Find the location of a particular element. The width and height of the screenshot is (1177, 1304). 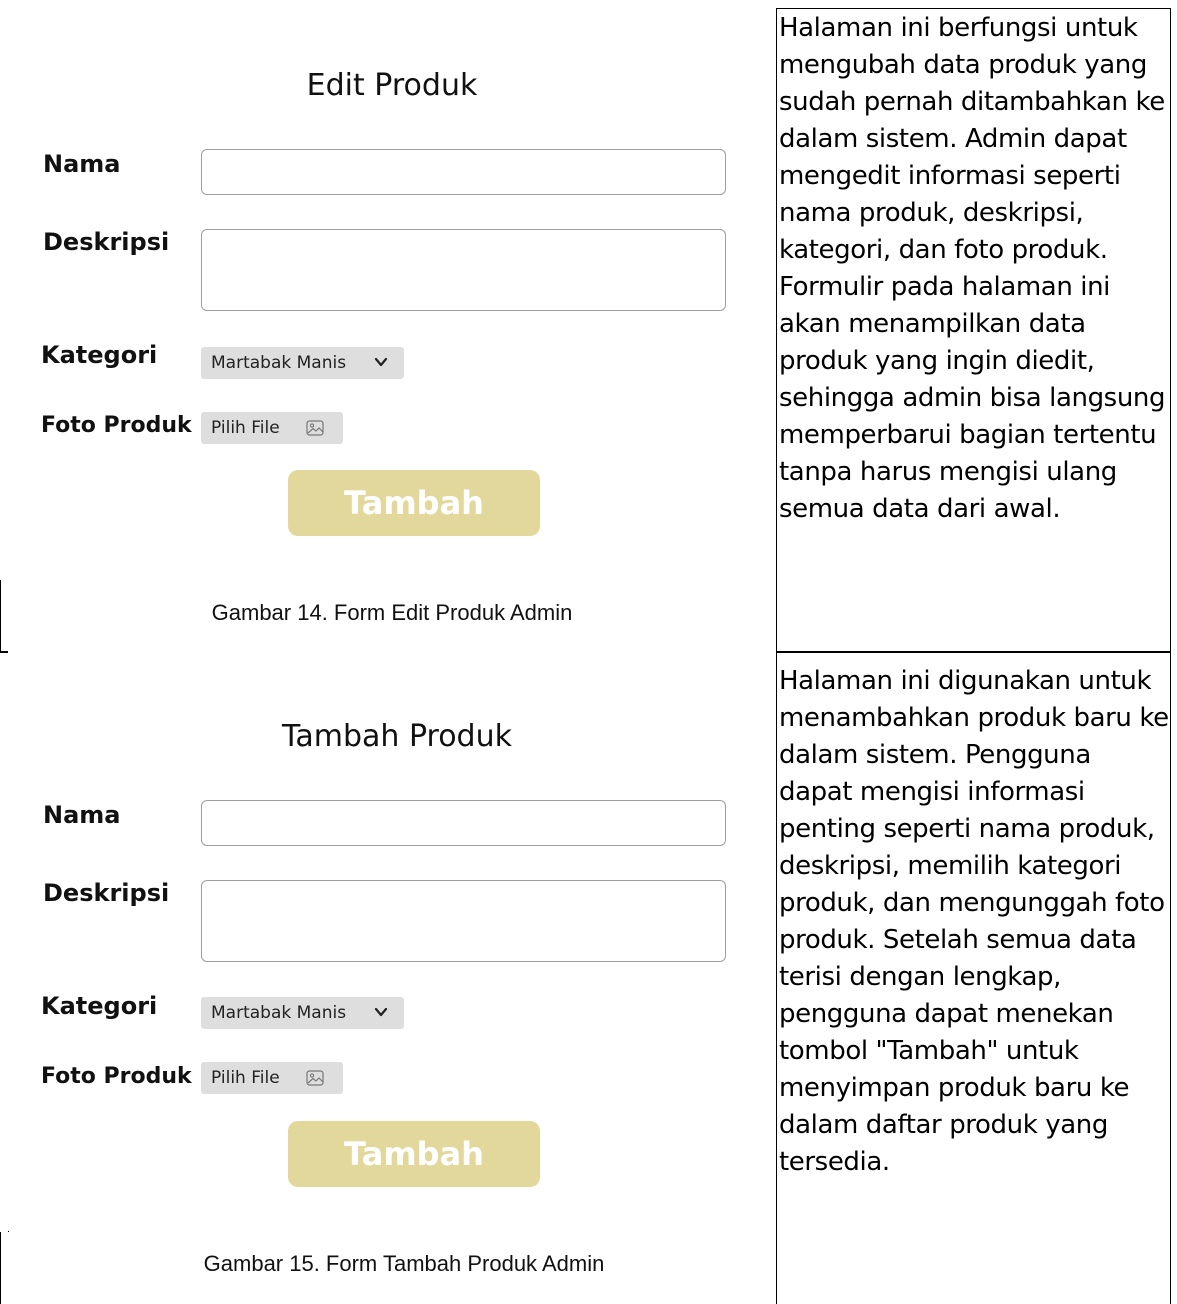

figure-caption: Gambar 14. Form Edit Produk Admin is located at coordinates (392, 612).